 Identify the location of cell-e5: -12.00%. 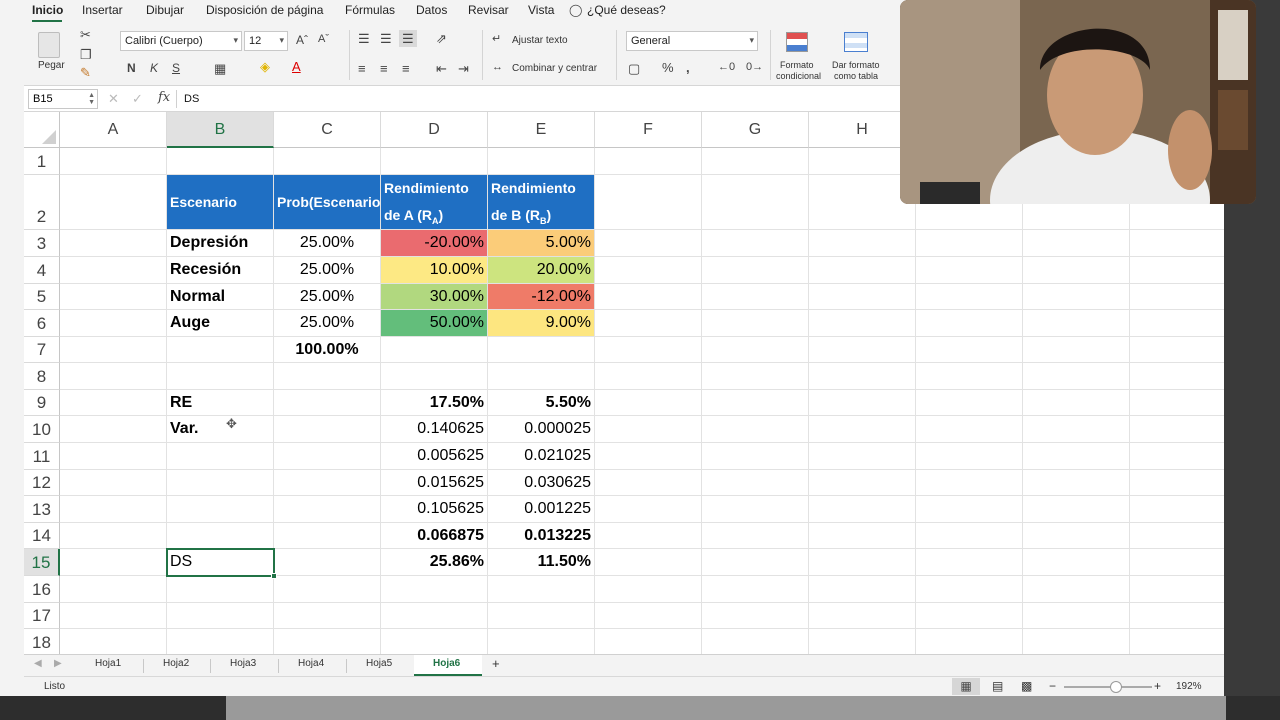
(541, 296).